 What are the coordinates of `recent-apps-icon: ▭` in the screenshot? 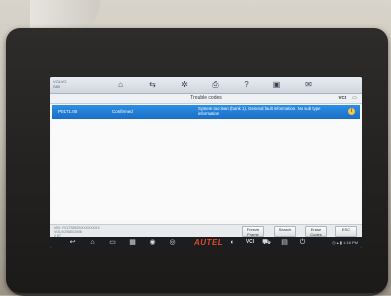 It's located at (112, 242).